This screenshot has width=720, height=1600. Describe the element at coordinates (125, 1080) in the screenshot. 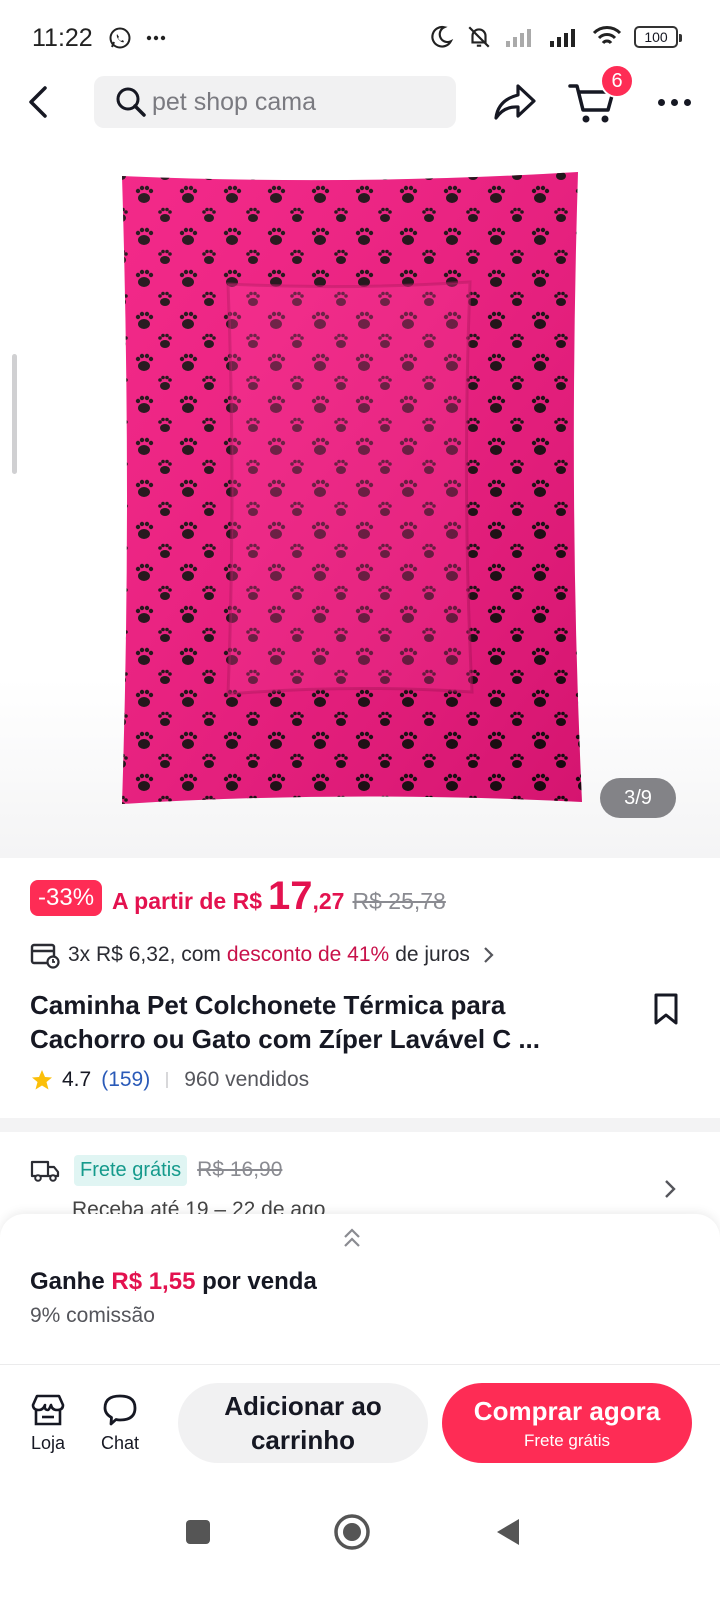

I see `review-count: (159)` at that location.